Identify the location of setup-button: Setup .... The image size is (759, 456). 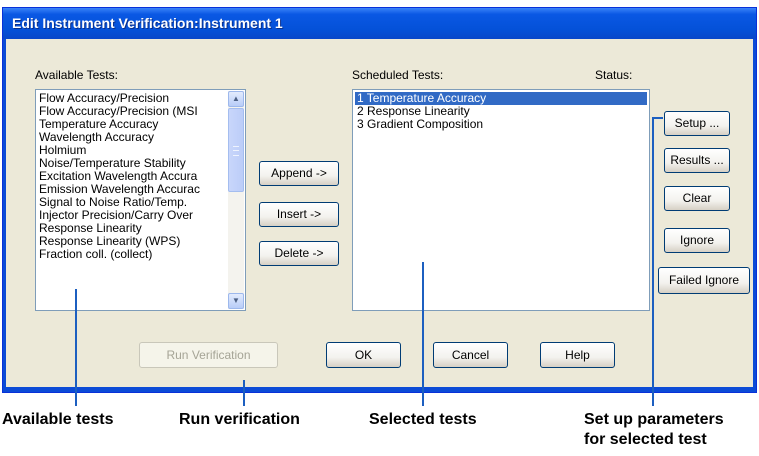
(697, 123).